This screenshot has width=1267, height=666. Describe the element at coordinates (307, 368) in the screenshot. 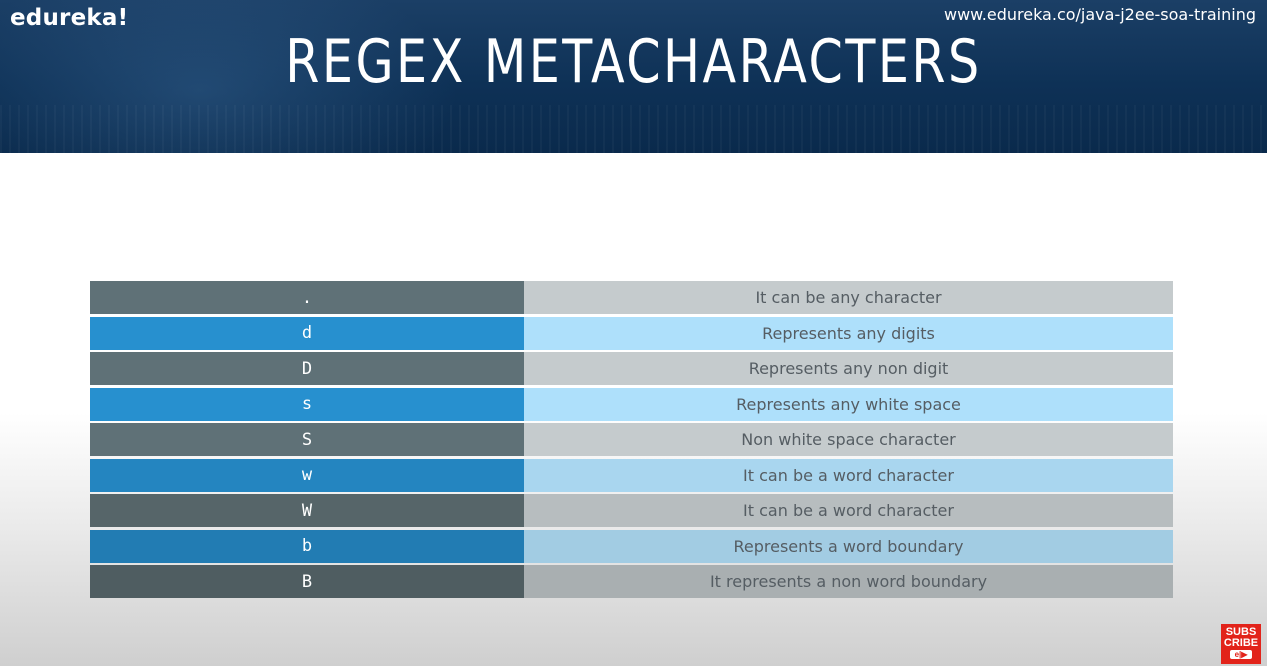

I see `metachar-key: D` at that location.